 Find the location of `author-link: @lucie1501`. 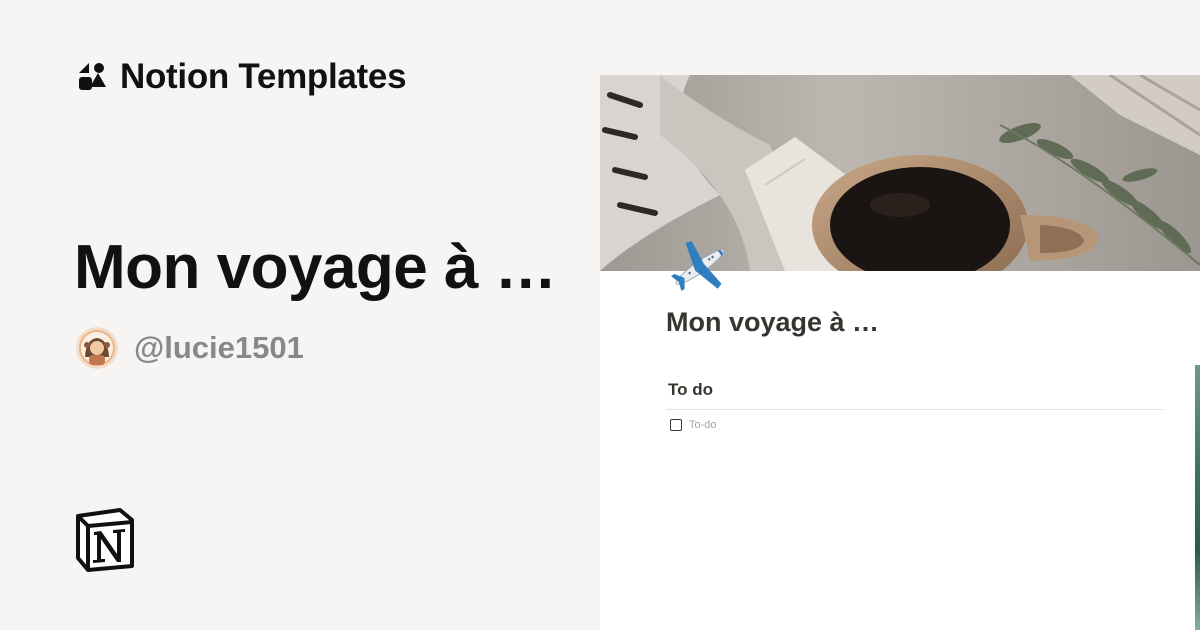

author-link: @lucie1501 is located at coordinates (190, 348).